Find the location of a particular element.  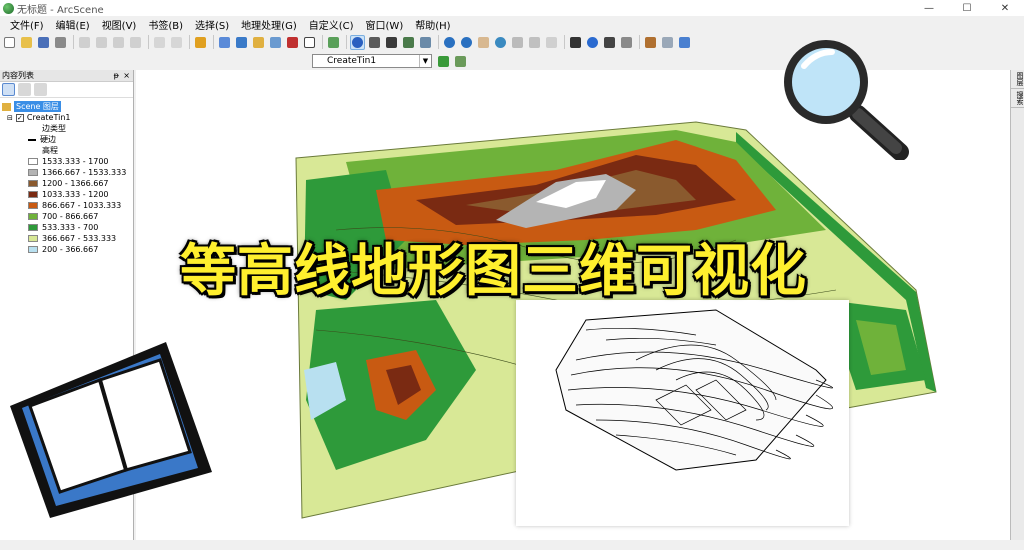

paste-button is located at coordinates (118, 42).